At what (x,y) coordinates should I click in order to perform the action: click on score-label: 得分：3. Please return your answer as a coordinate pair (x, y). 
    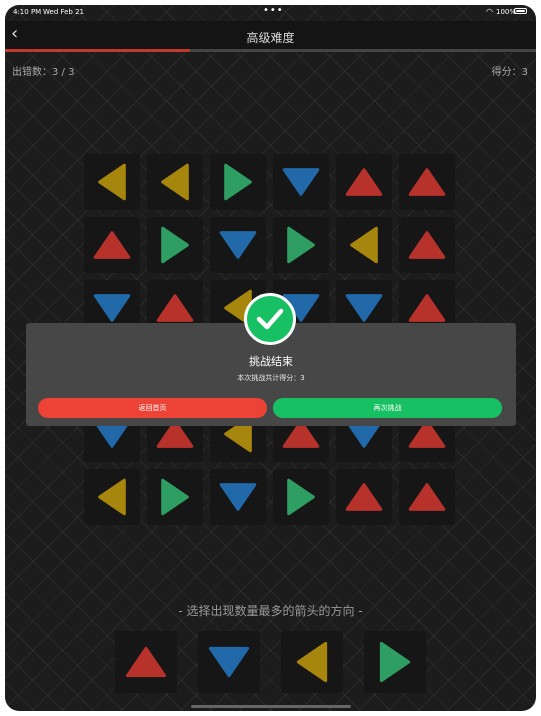
    Looking at the image, I should click on (509, 72).